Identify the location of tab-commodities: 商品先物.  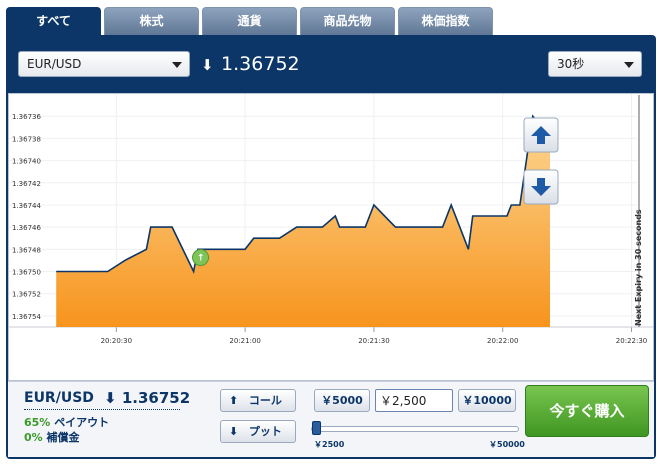
(347, 21).